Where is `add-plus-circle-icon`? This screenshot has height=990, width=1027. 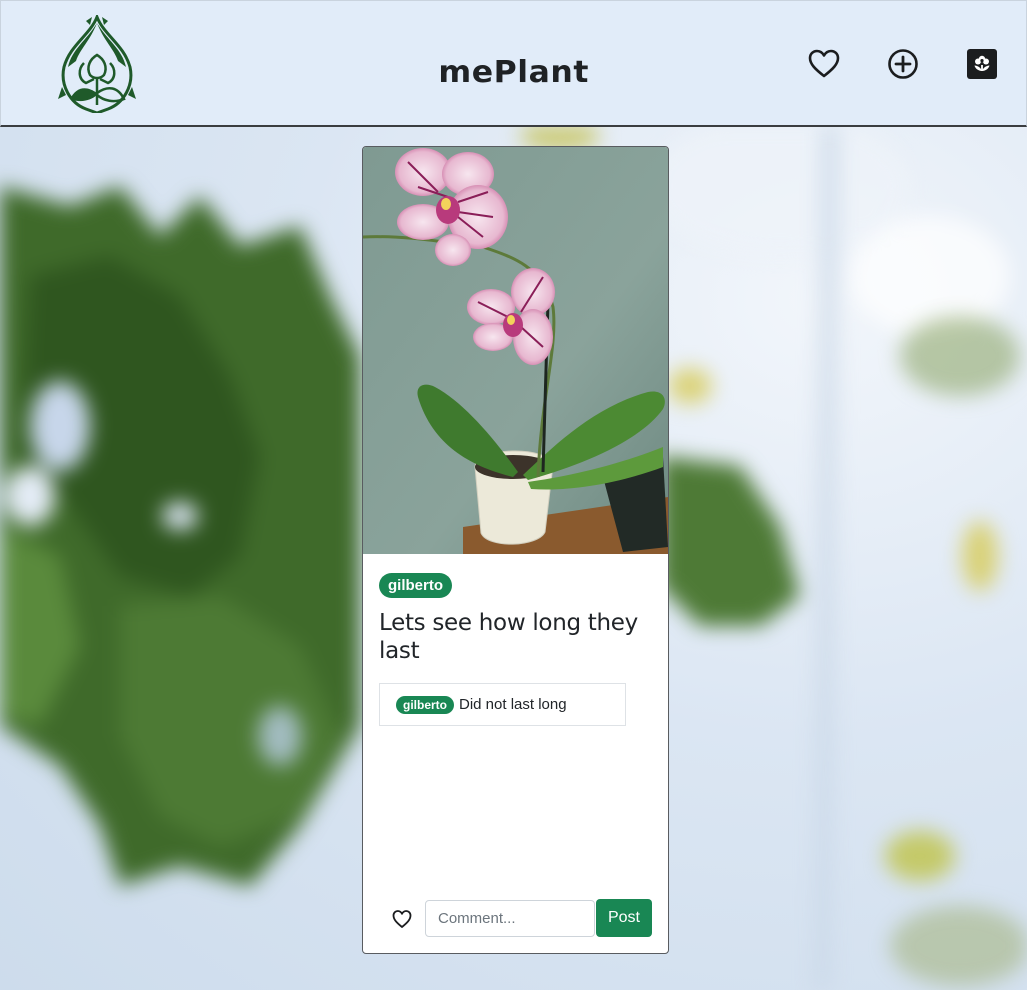 add-plus-circle-icon is located at coordinates (903, 64).